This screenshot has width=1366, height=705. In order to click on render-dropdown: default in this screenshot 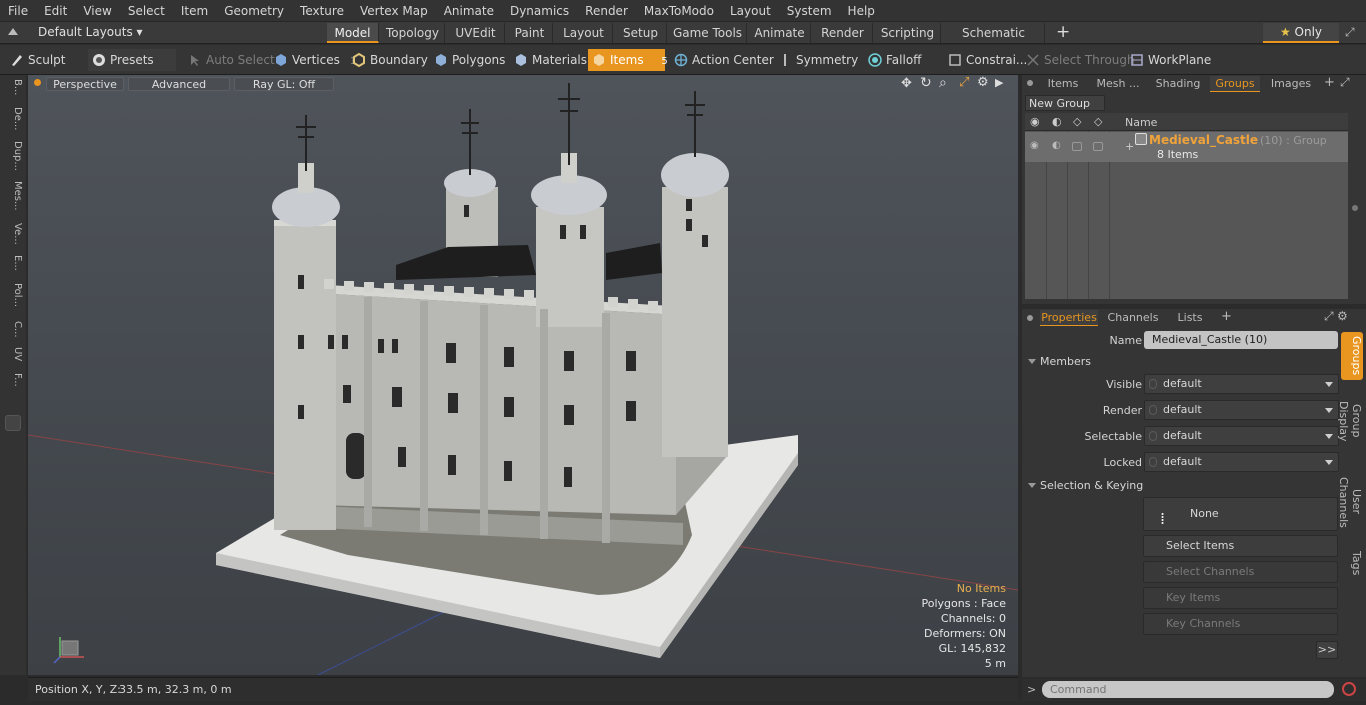, I will do `click(1241, 410)`.